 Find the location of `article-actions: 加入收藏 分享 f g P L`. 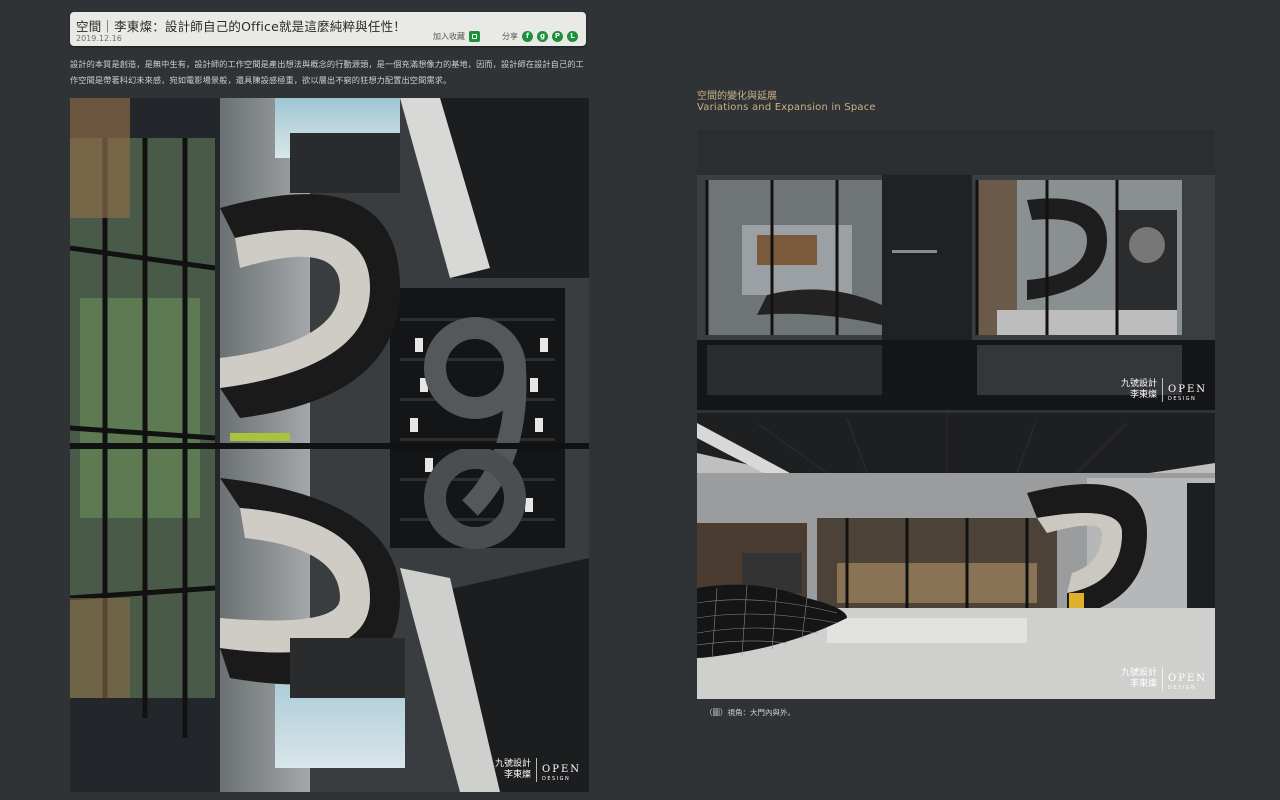

article-actions: 加入收藏 分享 f g P L is located at coordinates (505, 36).